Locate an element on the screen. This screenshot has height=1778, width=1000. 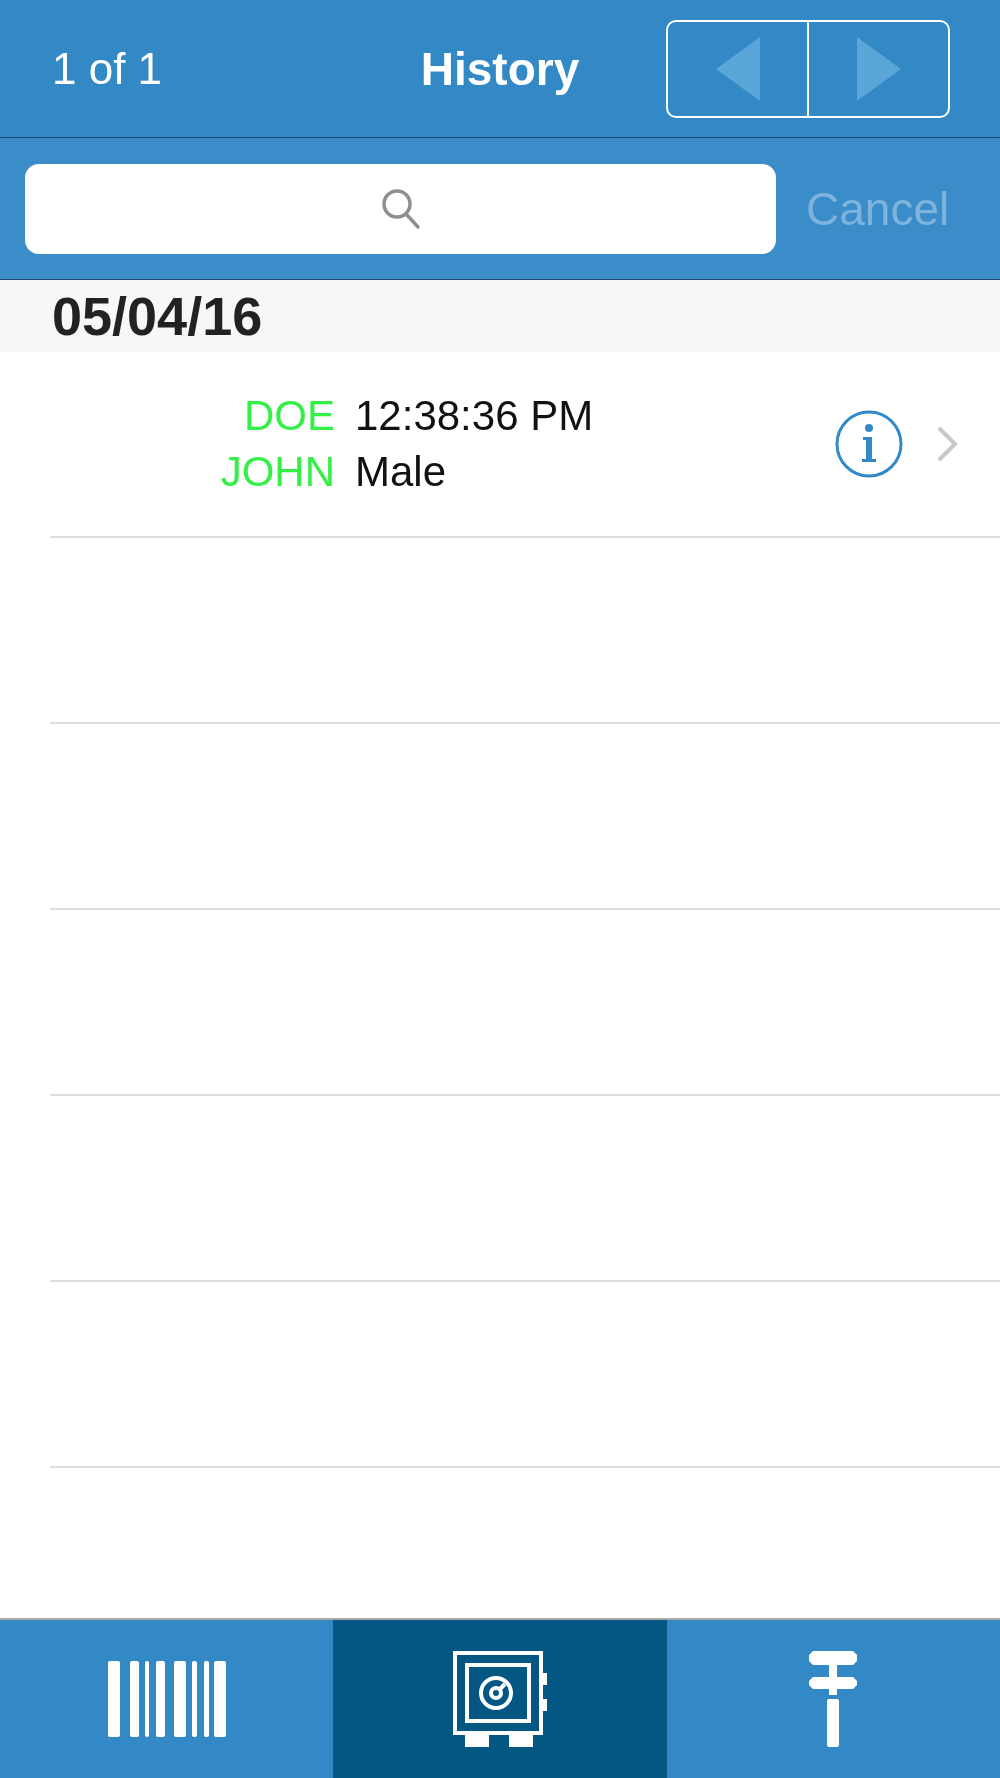
last-name: DOE is located at coordinates (289, 415).